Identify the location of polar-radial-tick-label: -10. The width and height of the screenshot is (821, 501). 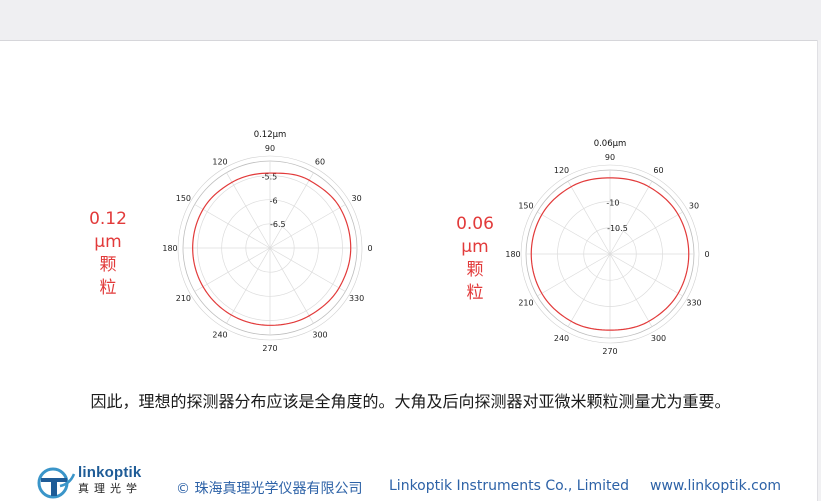
(612, 202).